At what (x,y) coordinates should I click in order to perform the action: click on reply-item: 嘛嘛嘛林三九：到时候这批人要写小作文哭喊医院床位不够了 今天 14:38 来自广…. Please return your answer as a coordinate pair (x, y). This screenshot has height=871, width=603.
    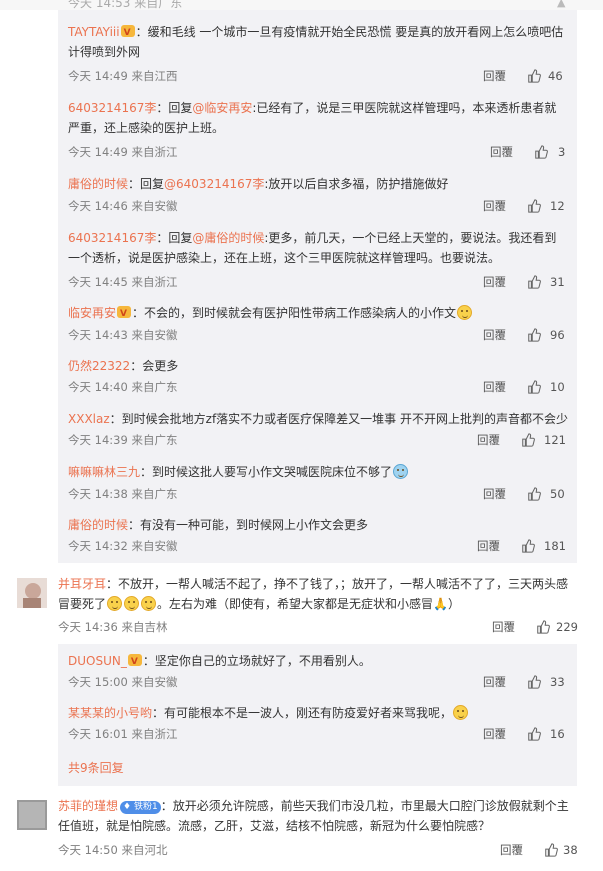
    Looking at the image, I should click on (318, 481).